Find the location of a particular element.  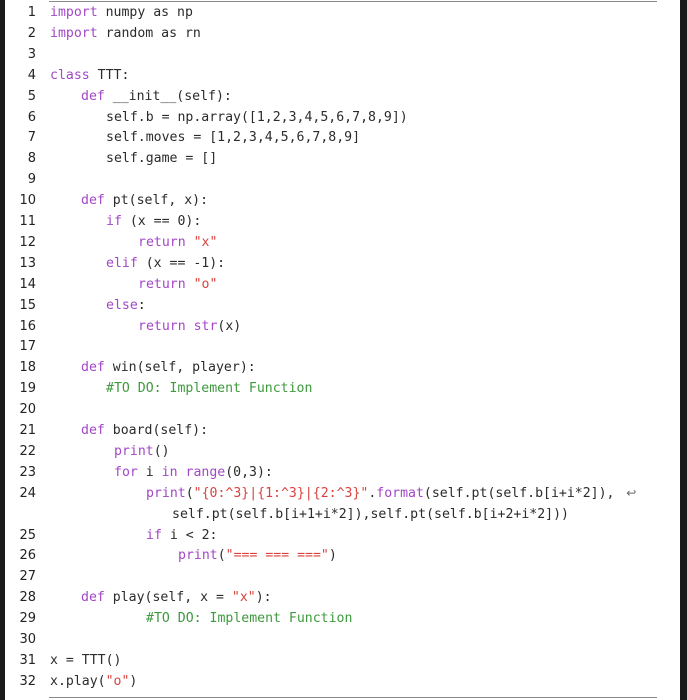

code-line-16: 16 return str(x) is located at coordinates (340, 329).